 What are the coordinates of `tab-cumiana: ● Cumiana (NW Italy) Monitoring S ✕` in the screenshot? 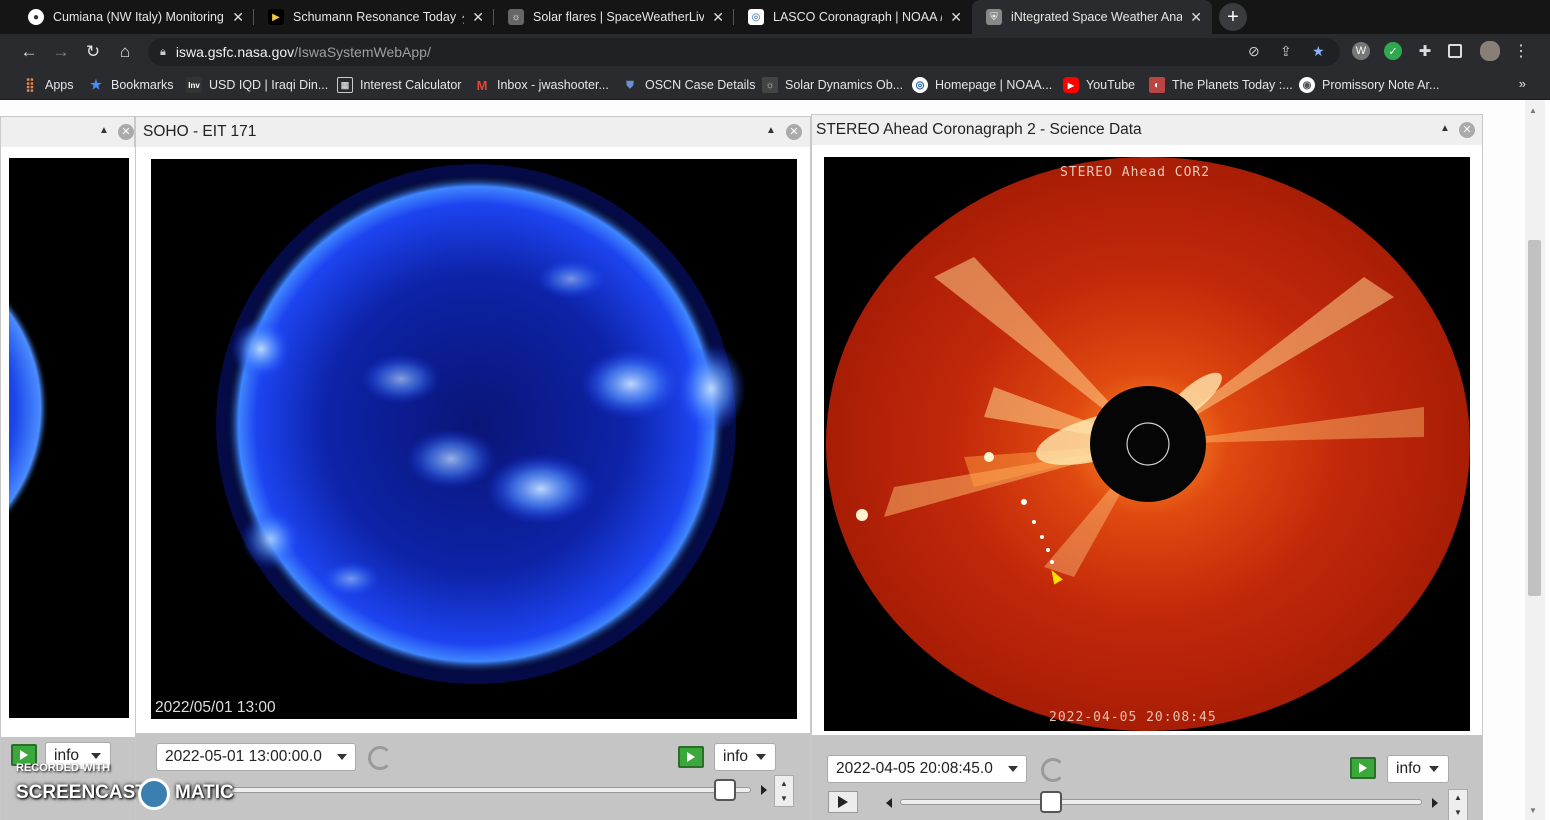 It's located at (134, 17).